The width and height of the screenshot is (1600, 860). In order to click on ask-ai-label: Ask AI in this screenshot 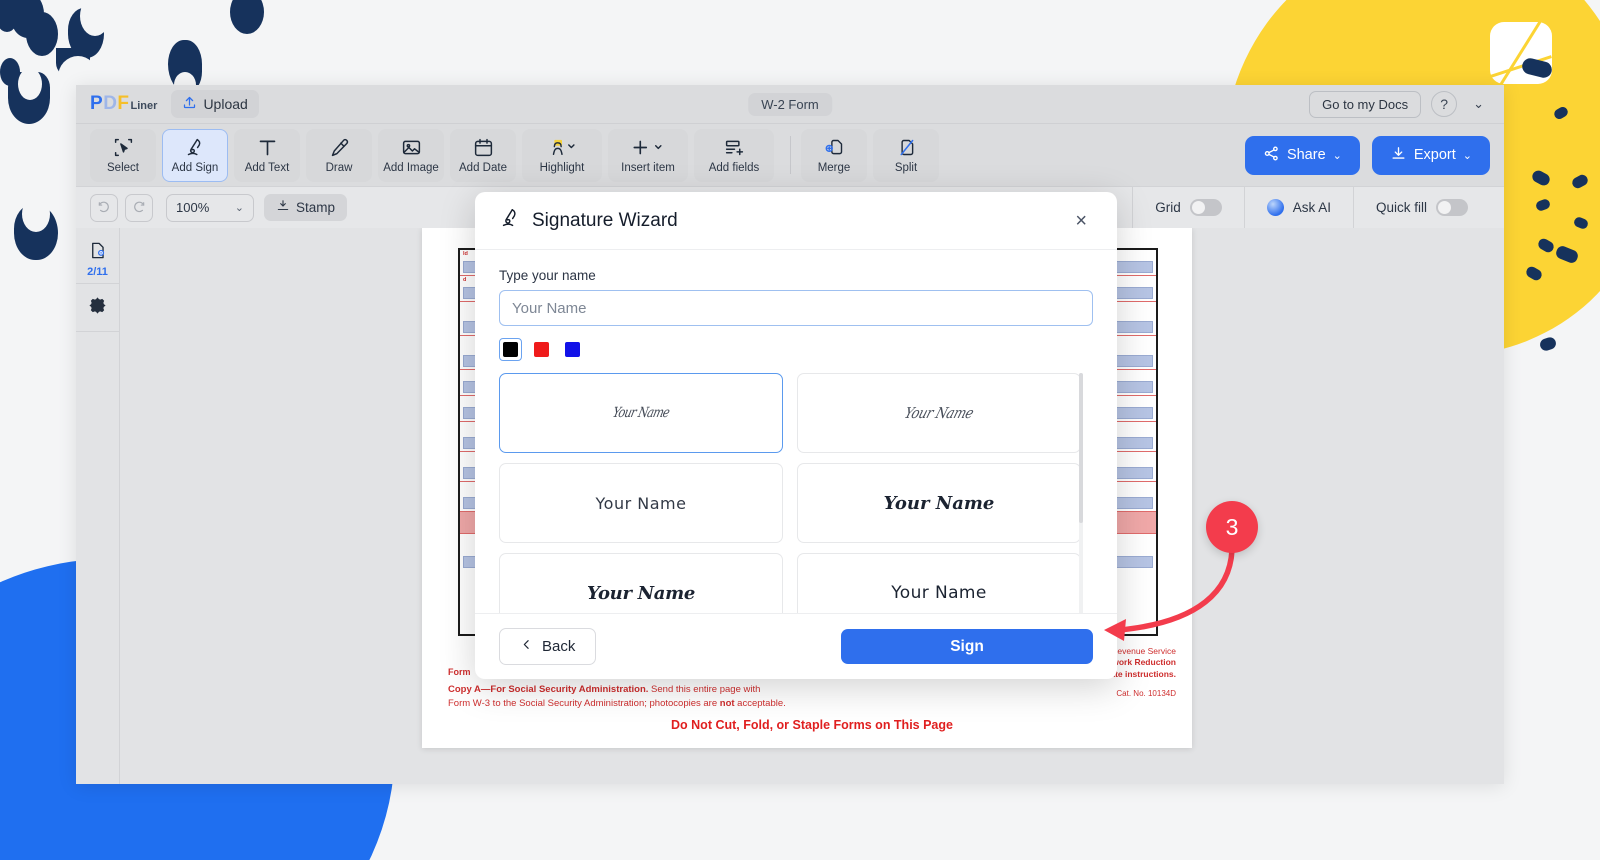, I will do `click(1311, 207)`.